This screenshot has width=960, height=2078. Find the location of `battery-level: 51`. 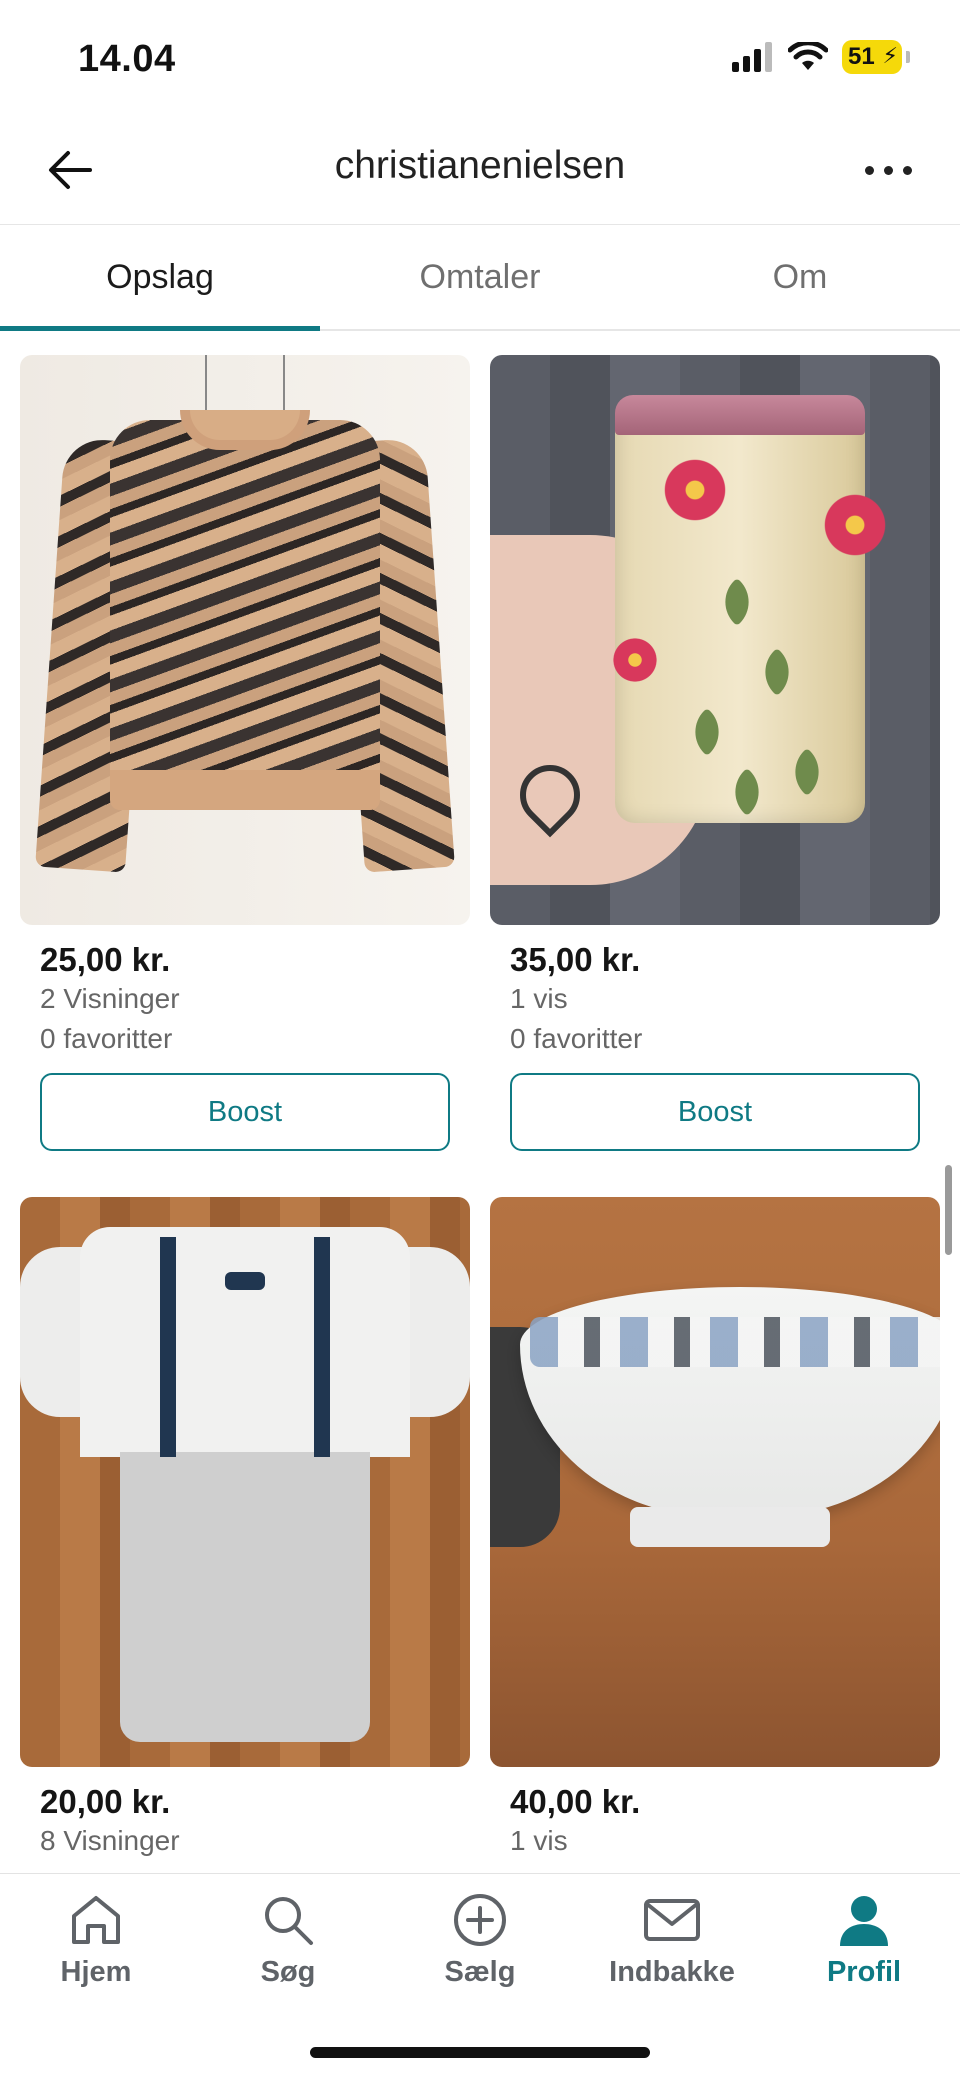

battery-level: 51 is located at coordinates (861, 56).